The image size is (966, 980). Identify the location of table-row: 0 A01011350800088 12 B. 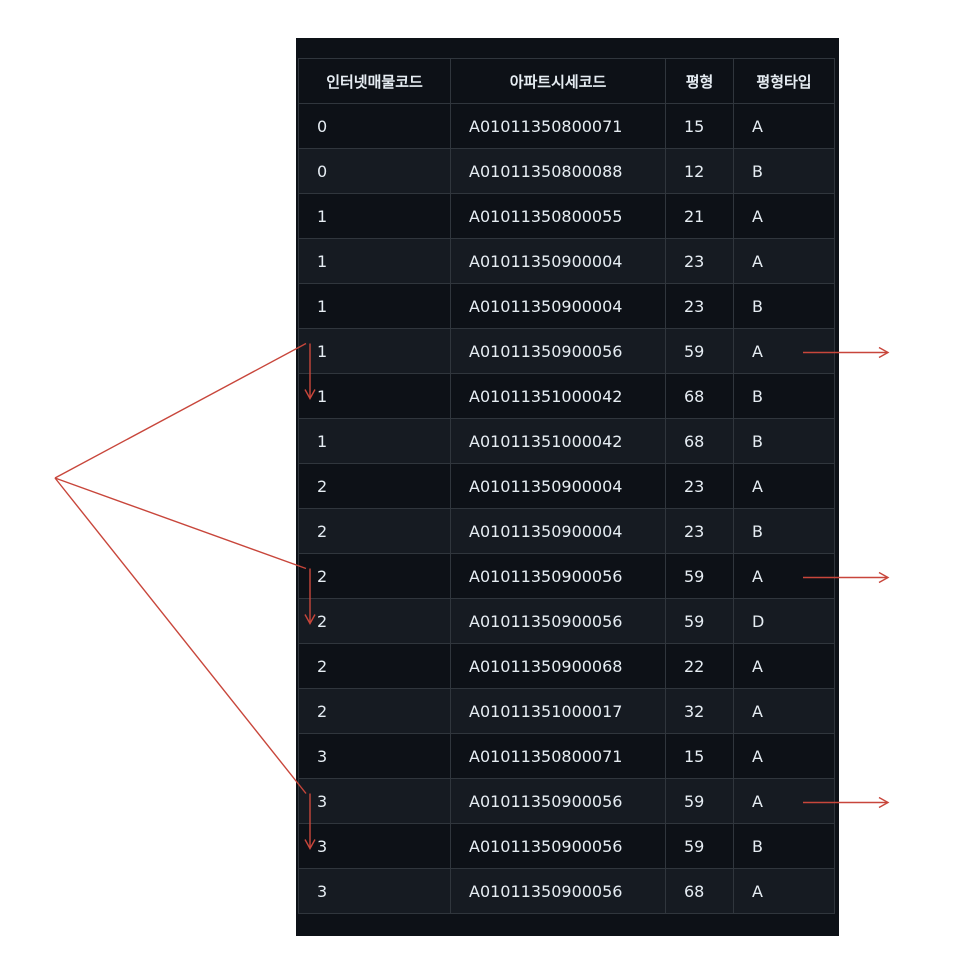
(566, 171).